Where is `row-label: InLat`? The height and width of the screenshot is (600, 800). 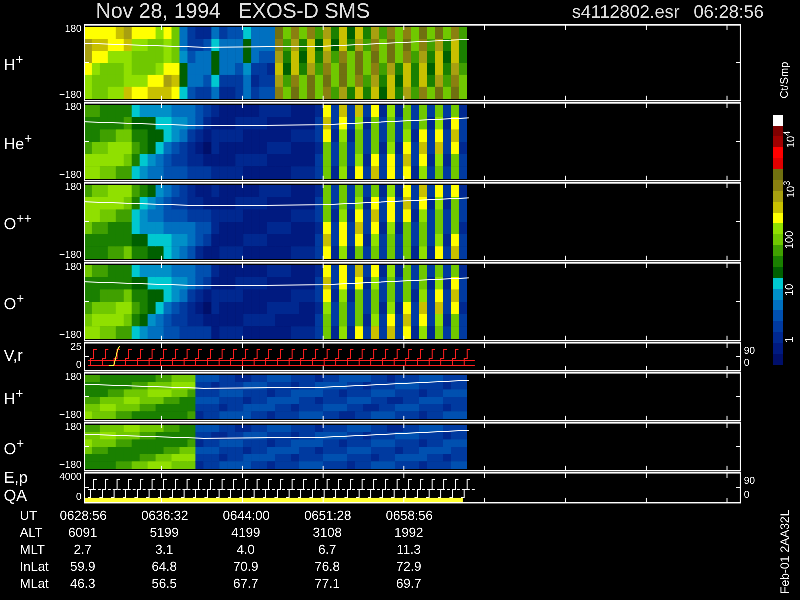
row-label: InLat is located at coordinates (35, 566).